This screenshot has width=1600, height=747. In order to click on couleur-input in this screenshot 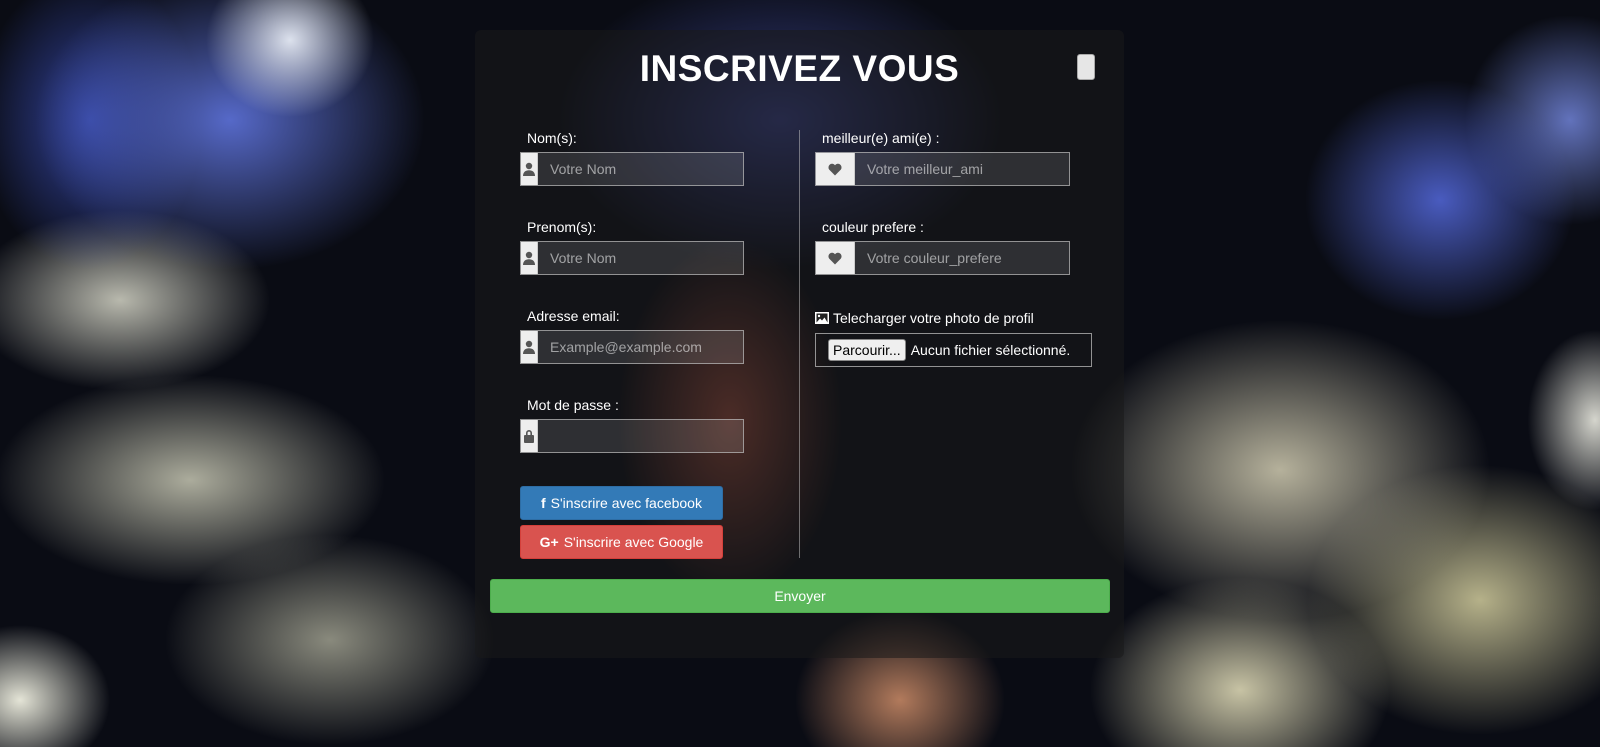, I will do `click(962, 258)`.